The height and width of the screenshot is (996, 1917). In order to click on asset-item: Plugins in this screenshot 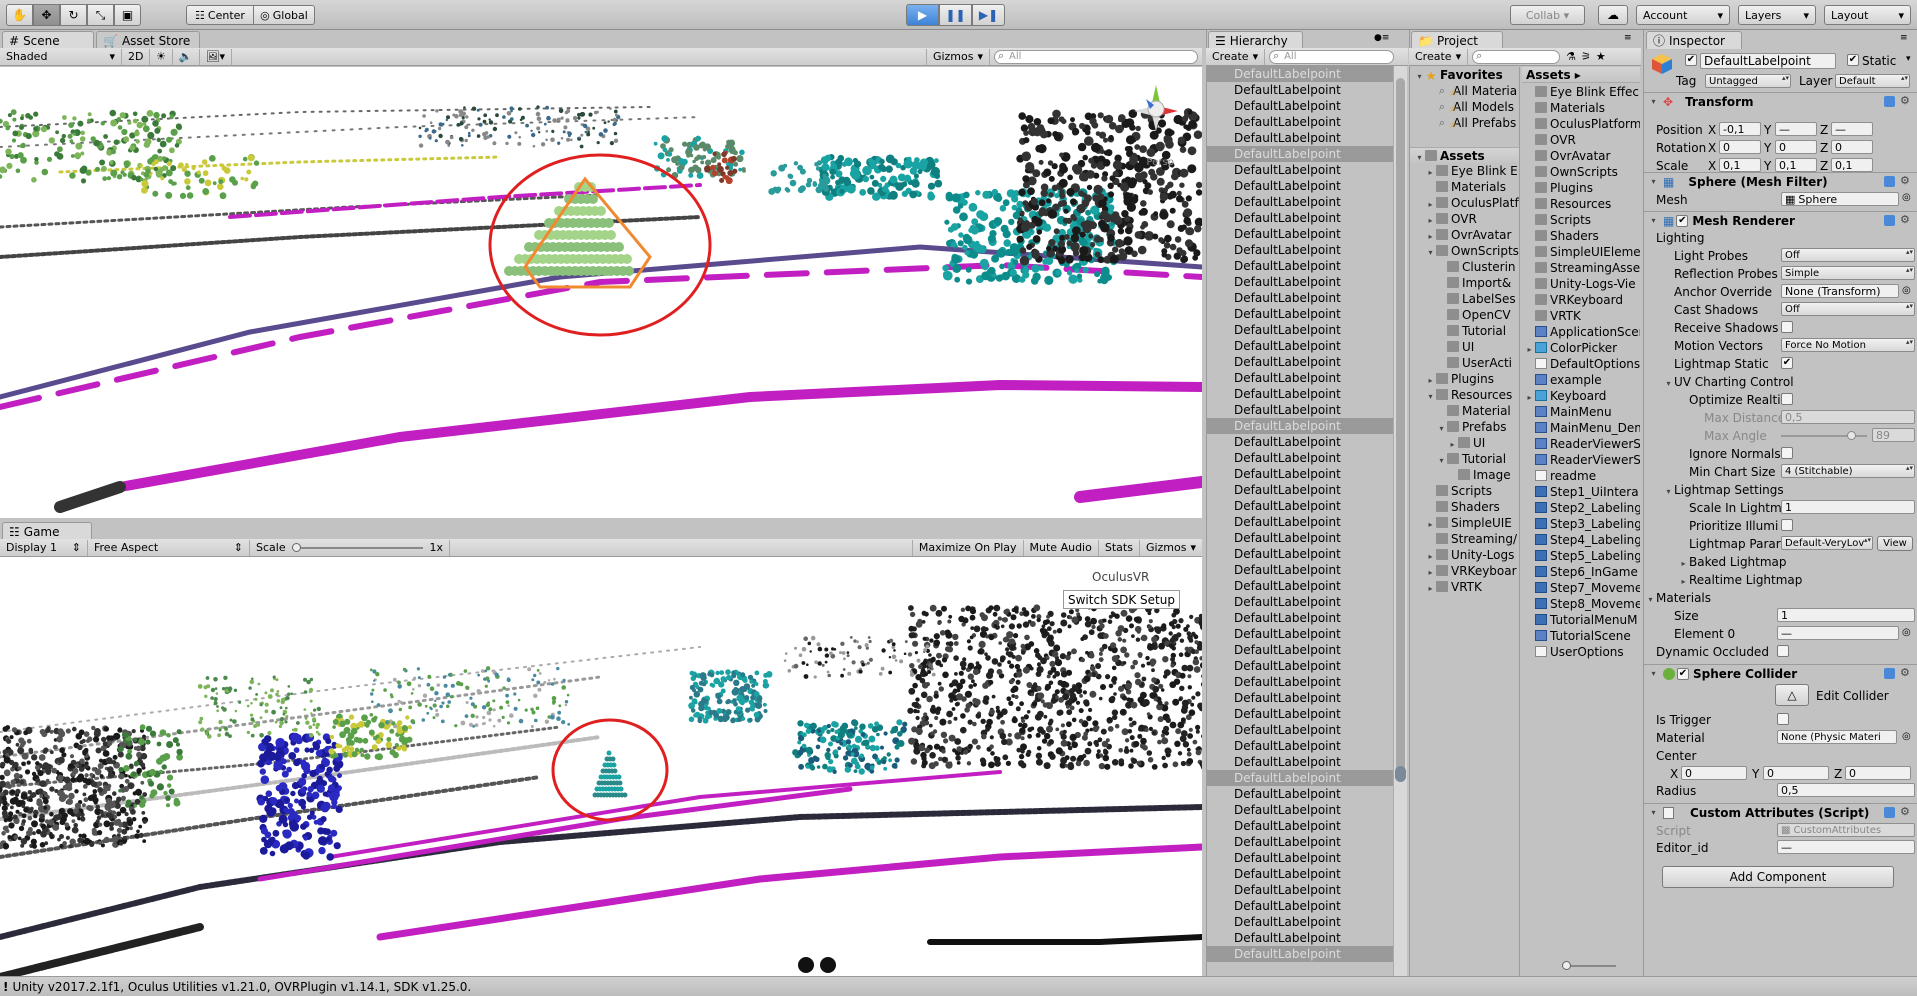, I will do `click(1581, 188)`.